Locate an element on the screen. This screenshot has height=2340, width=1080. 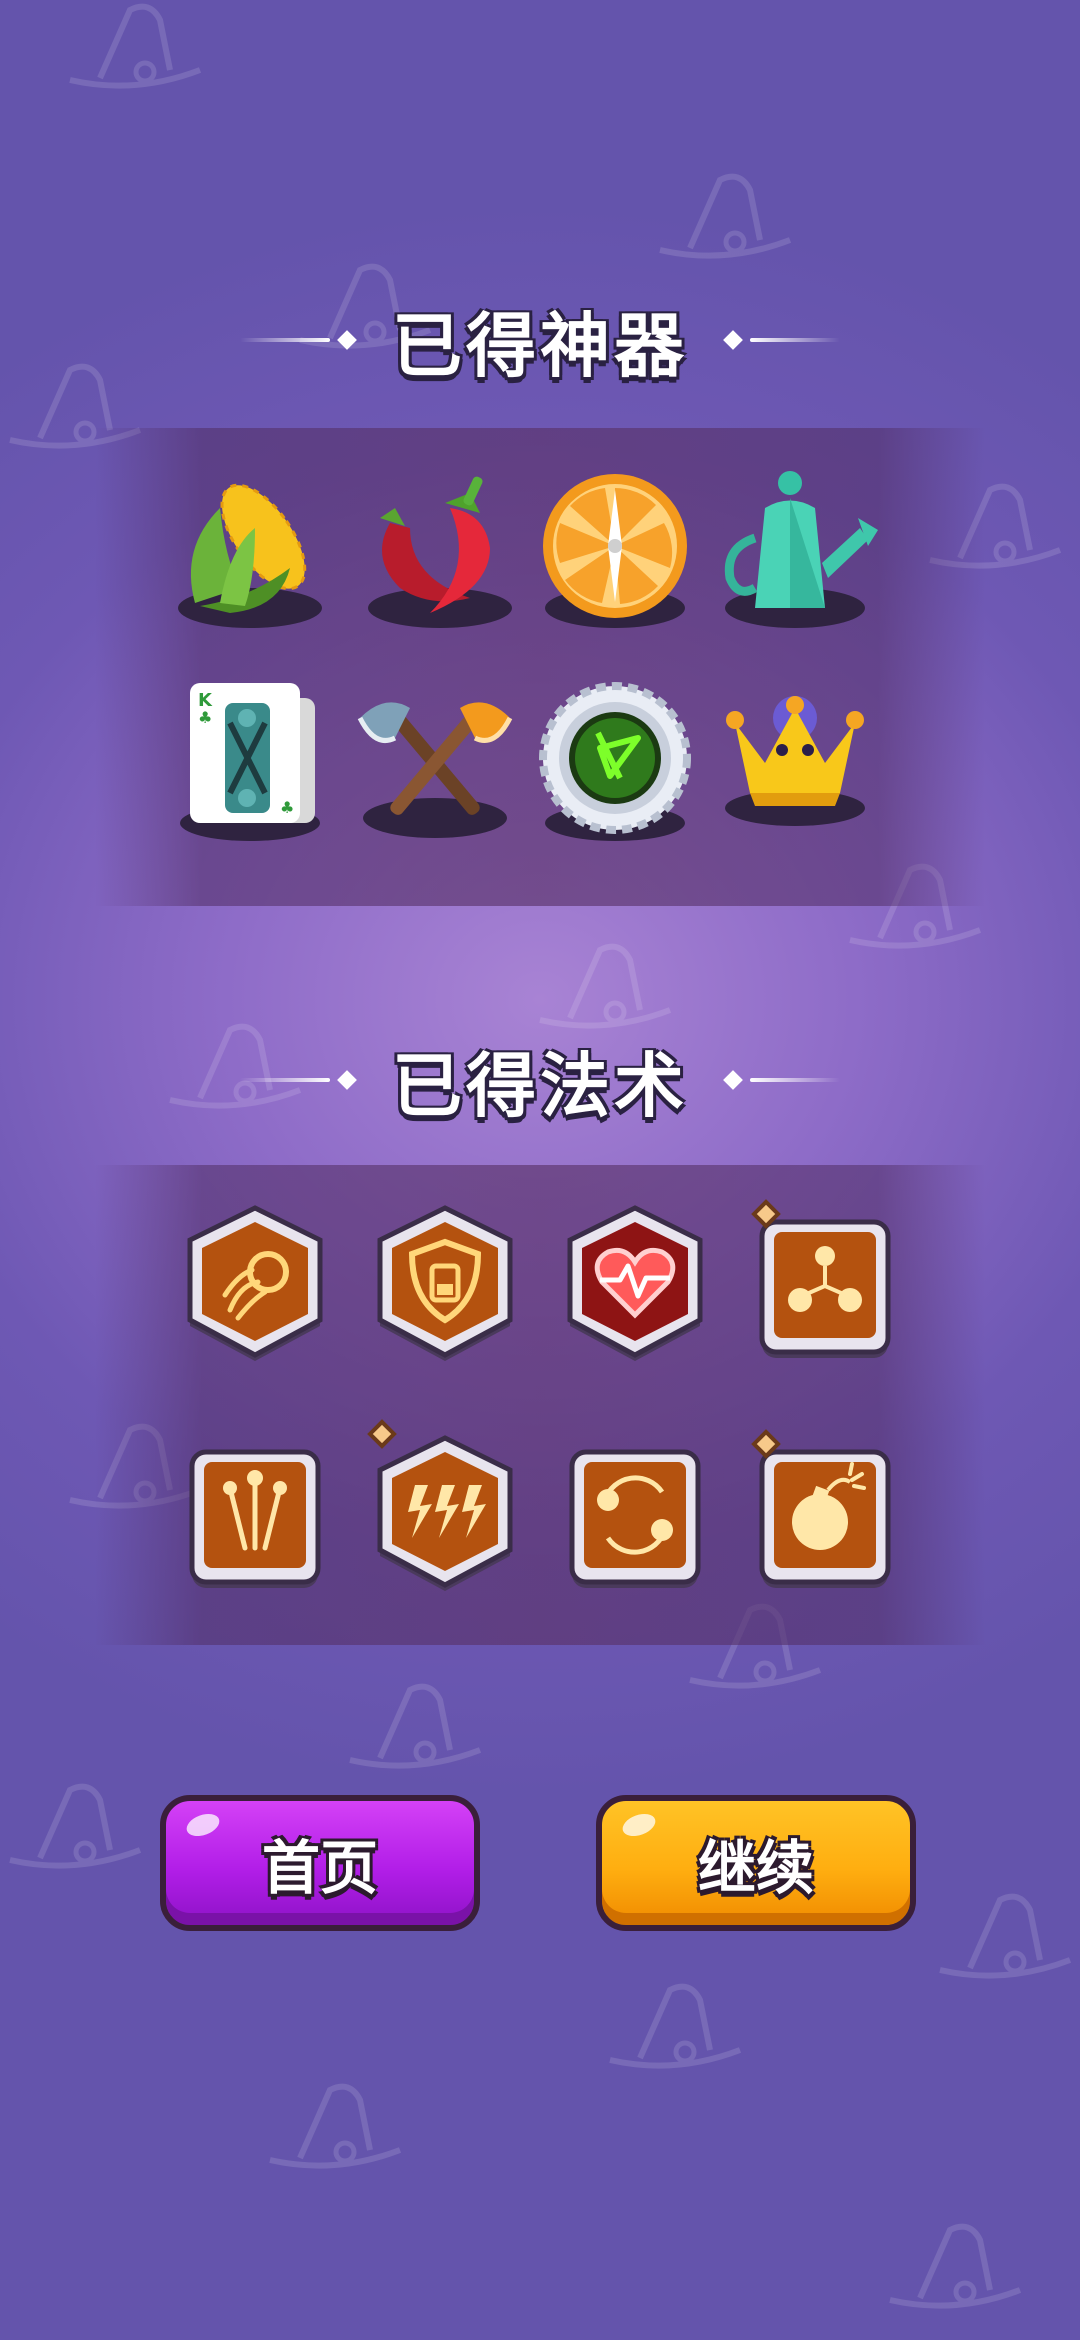
home-button: 首页 is located at coordinates (320, 1863).